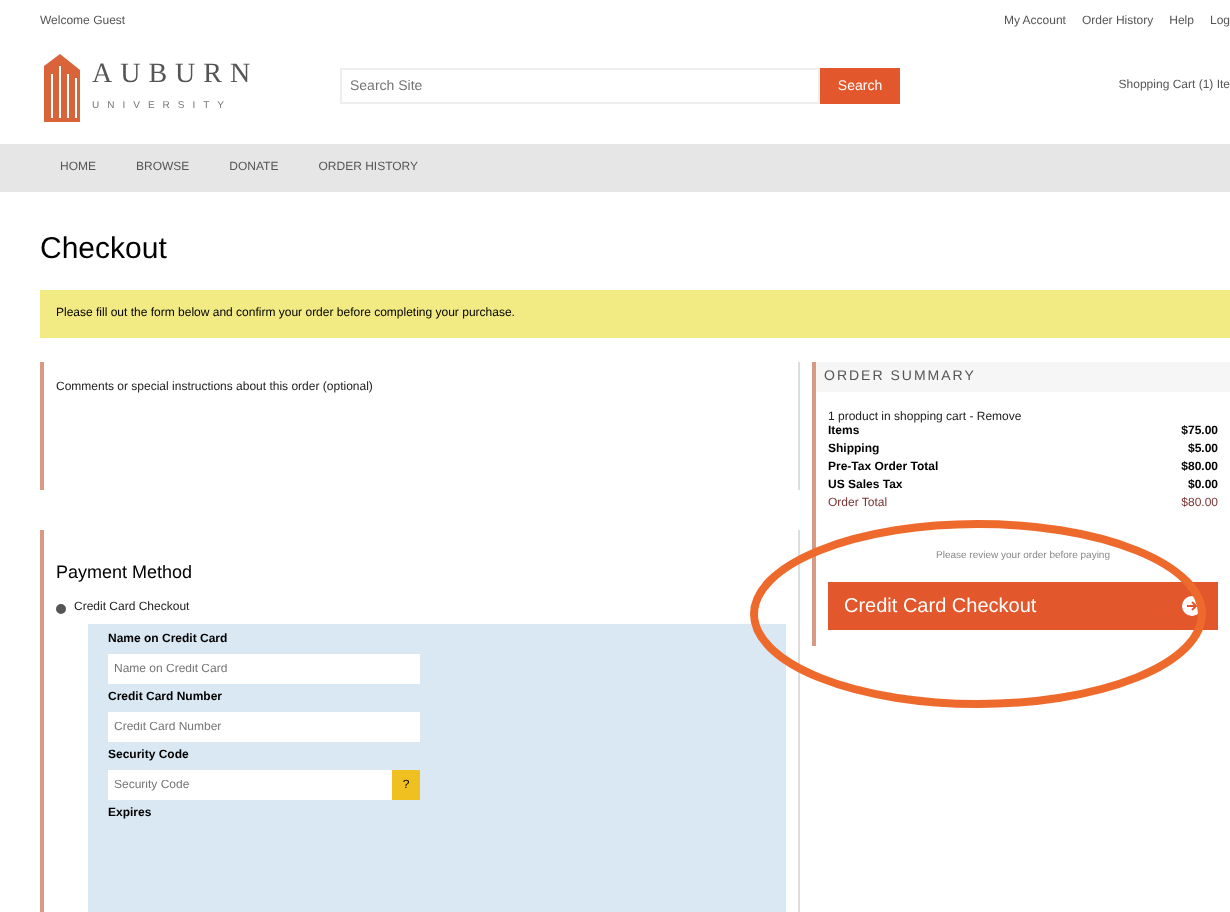 The width and height of the screenshot is (1230, 912). Describe the element at coordinates (175, 76) in the screenshot. I see `logo-name: AUBURN` at that location.